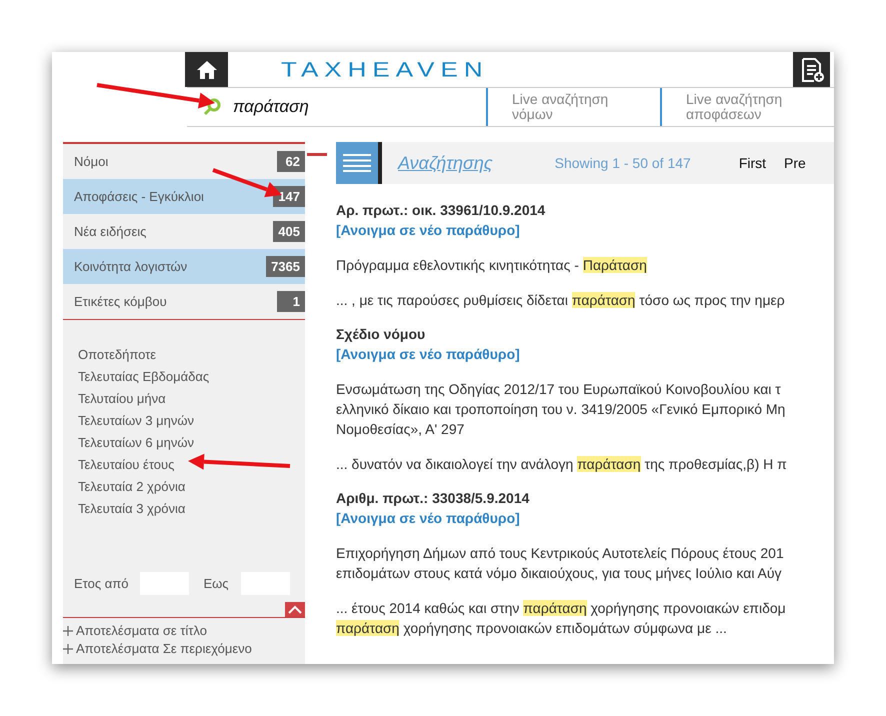 The height and width of the screenshot is (716, 886). Describe the element at coordinates (191, 355) in the screenshot. I see `date-filter-link: Οποτεδήποτε` at that location.